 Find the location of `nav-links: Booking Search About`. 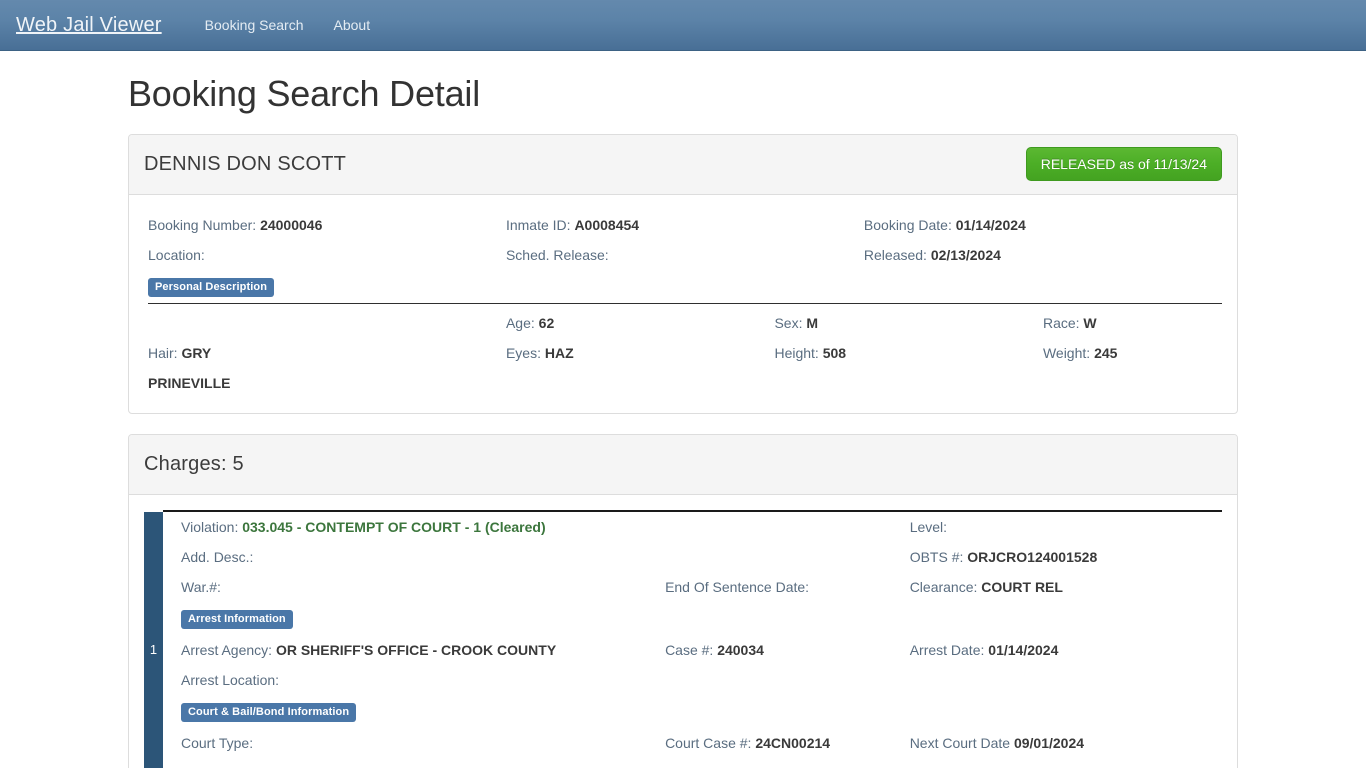

nav-links: Booking Search About is located at coordinates (287, 25).